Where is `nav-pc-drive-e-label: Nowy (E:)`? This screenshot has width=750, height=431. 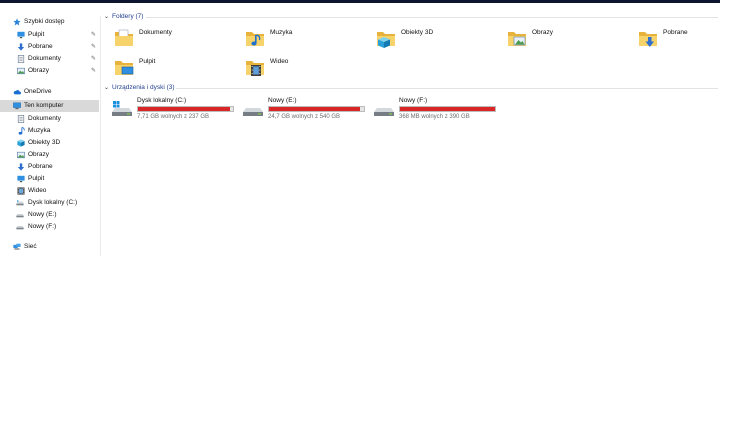
nav-pc-drive-e-label: Nowy (E:) is located at coordinates (42, 214).